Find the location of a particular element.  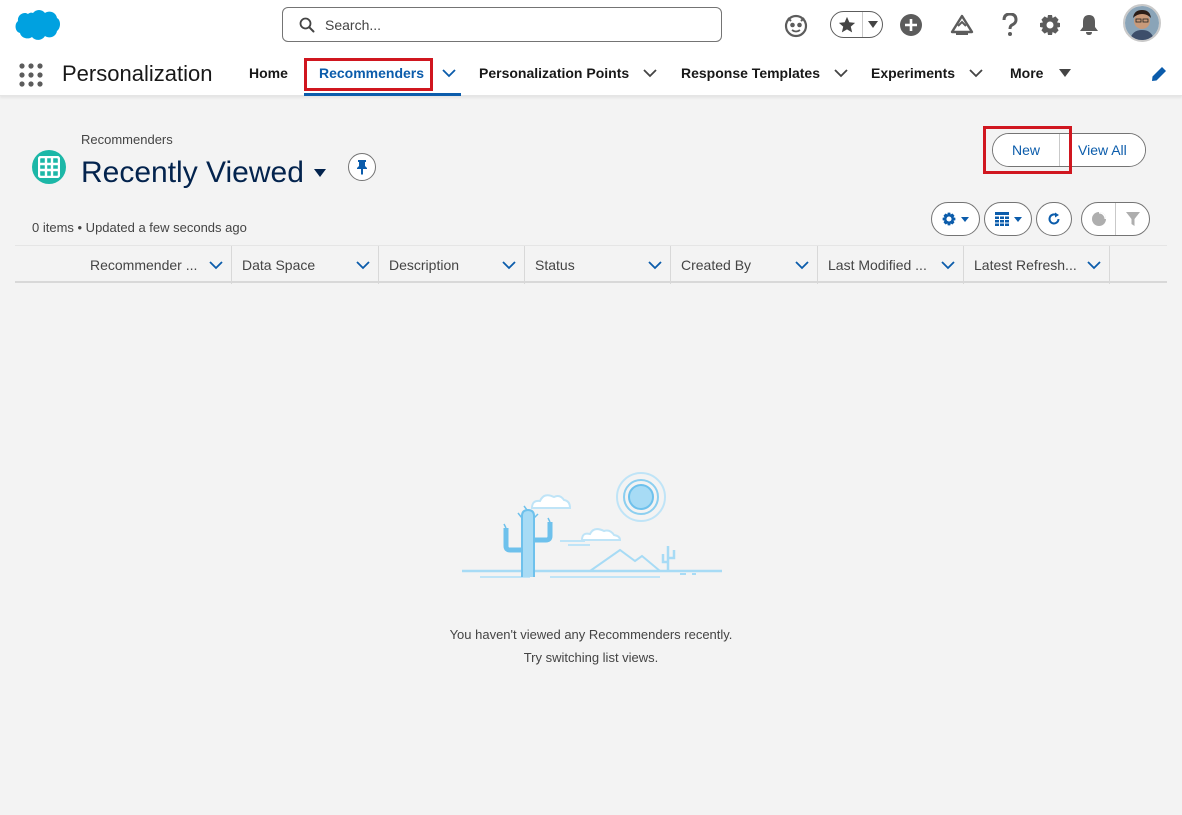

tab-experiments: Experiments is located at coordinates (927, 73).